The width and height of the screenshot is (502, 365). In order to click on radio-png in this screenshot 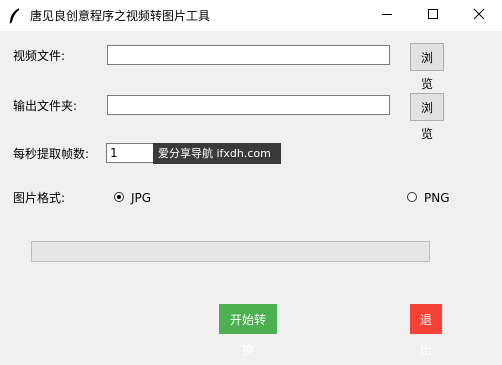, I will do `click(412, 197)`.